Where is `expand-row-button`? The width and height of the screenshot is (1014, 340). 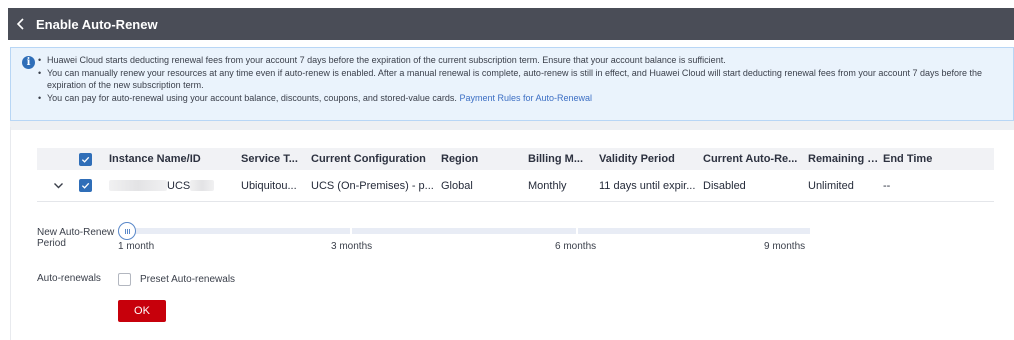 expand-row-button is located at coordinates (56, 185).